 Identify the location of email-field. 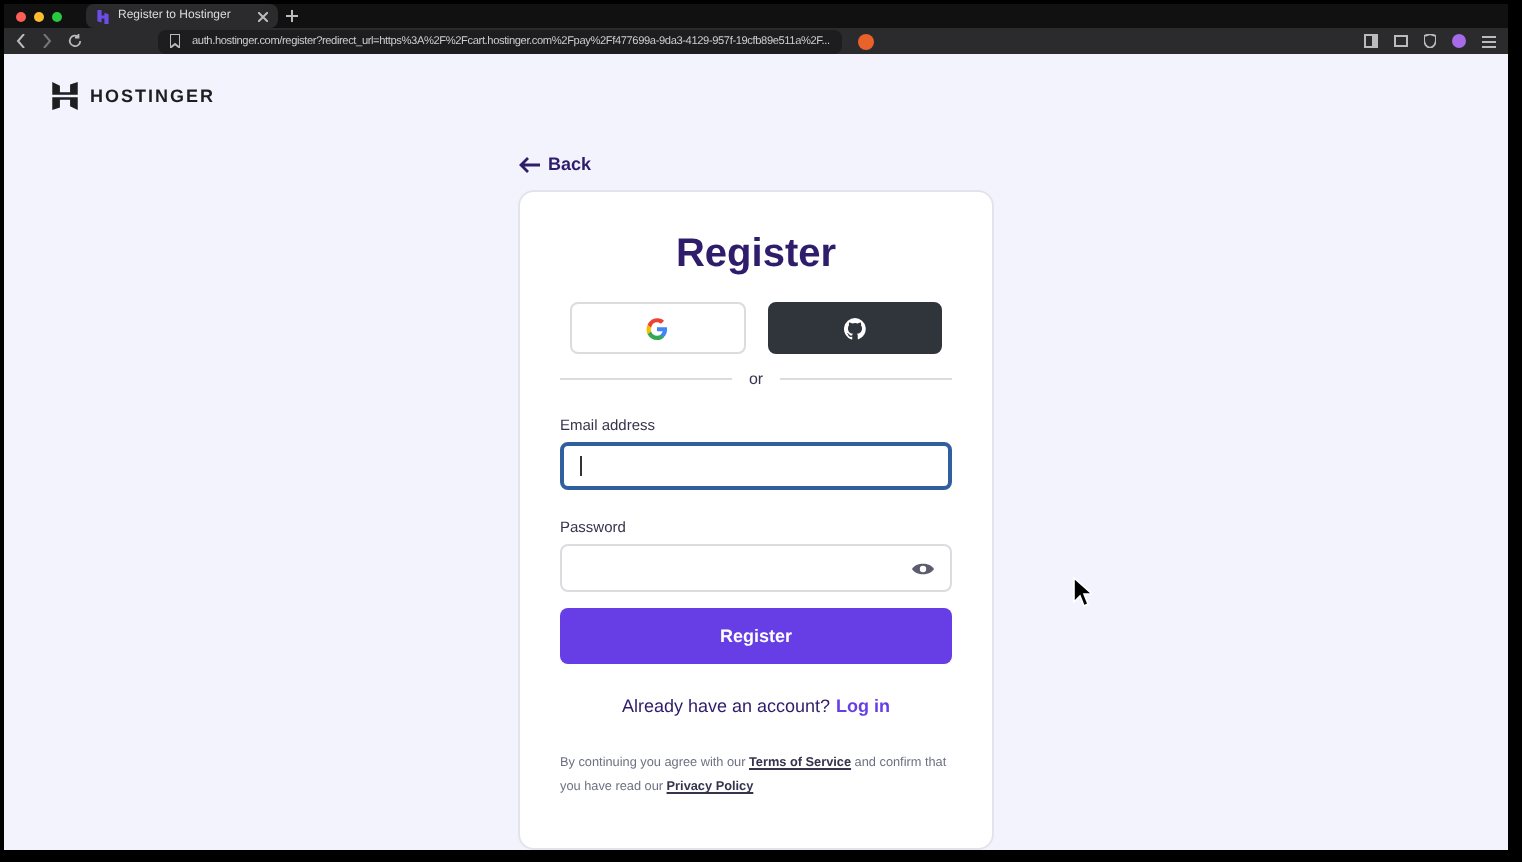
(756, 466).